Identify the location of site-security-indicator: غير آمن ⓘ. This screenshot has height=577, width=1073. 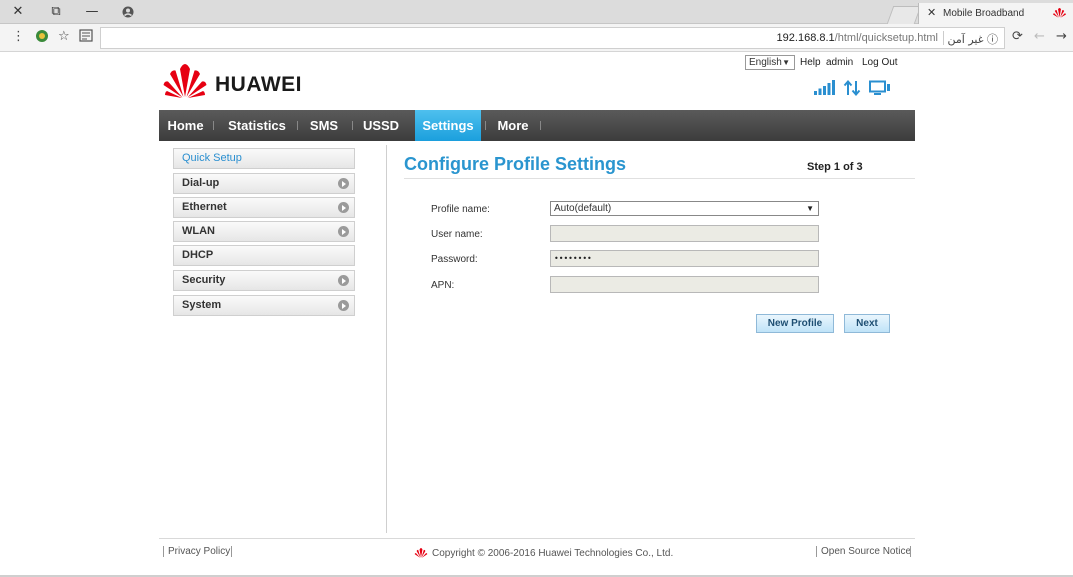
(973, 39).